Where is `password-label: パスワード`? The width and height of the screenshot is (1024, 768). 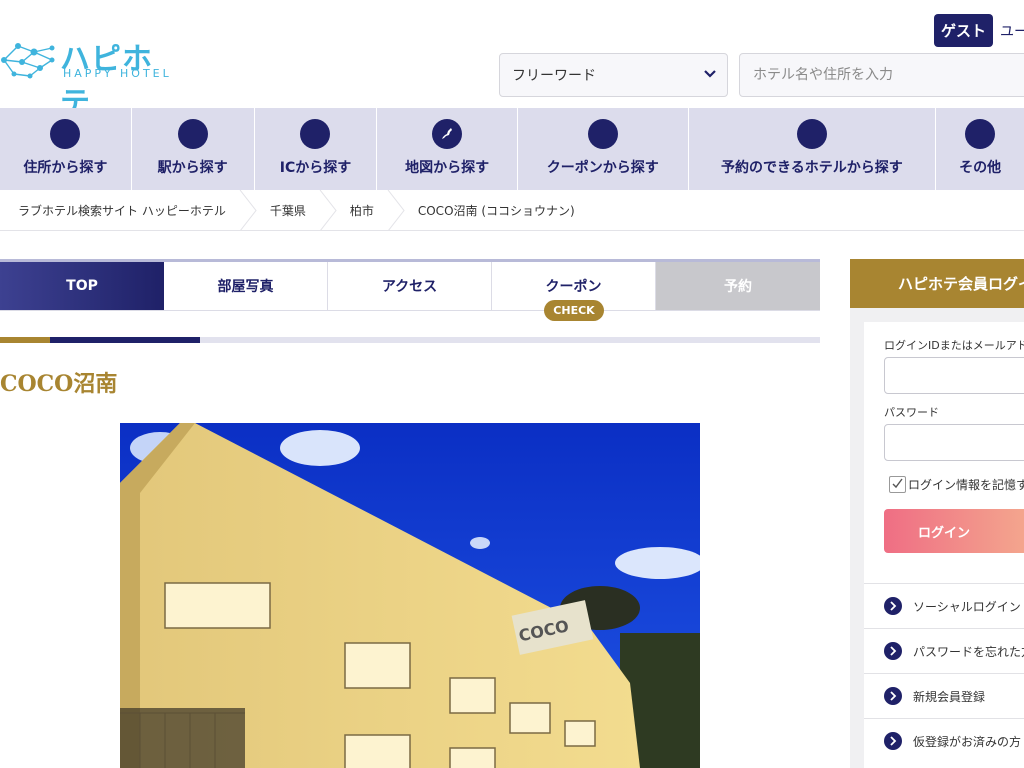
password-label: パスワード is located at coordinates (911, 412).